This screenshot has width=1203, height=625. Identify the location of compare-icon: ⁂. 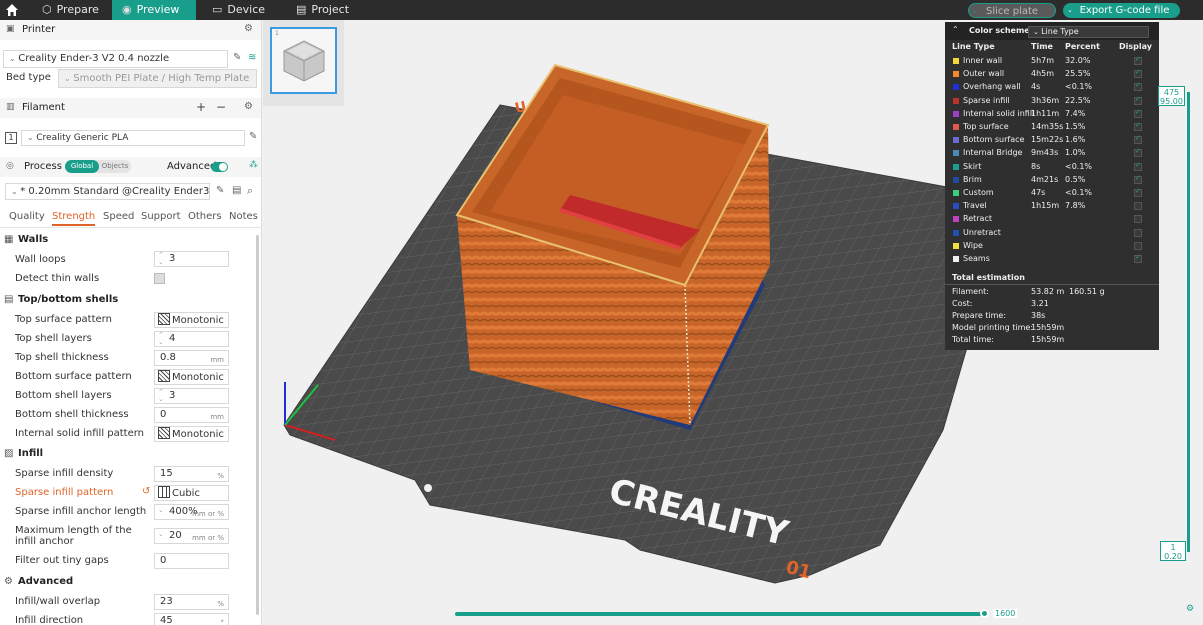
(253, 165).